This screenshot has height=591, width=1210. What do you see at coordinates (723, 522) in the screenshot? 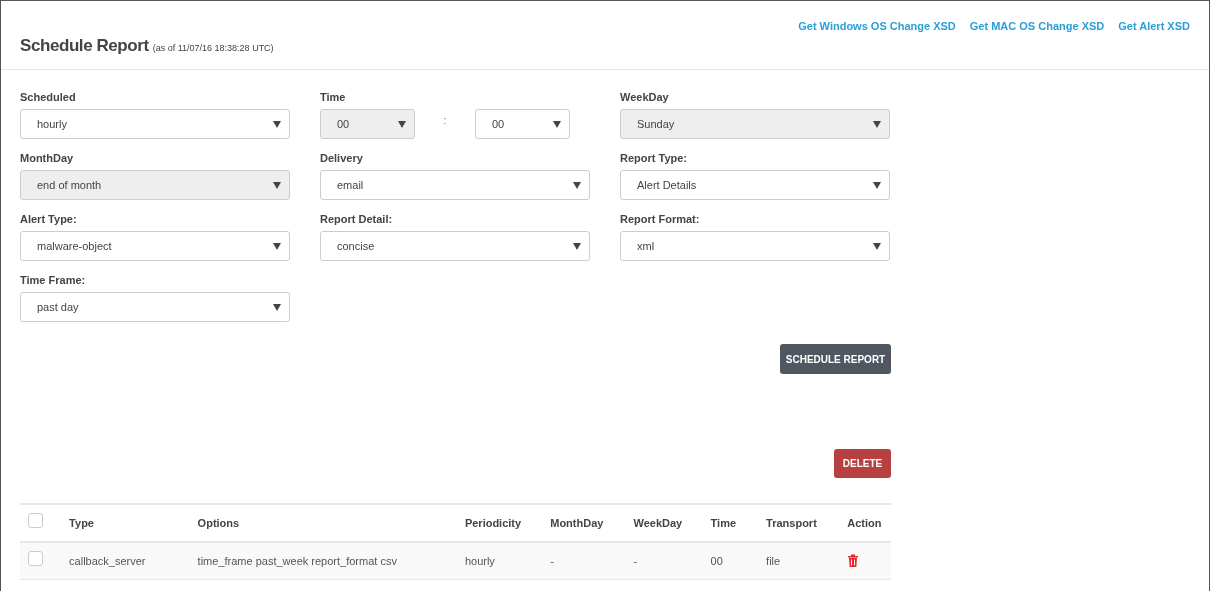
I see `column-header: Time` at bounding box center [723, 522].